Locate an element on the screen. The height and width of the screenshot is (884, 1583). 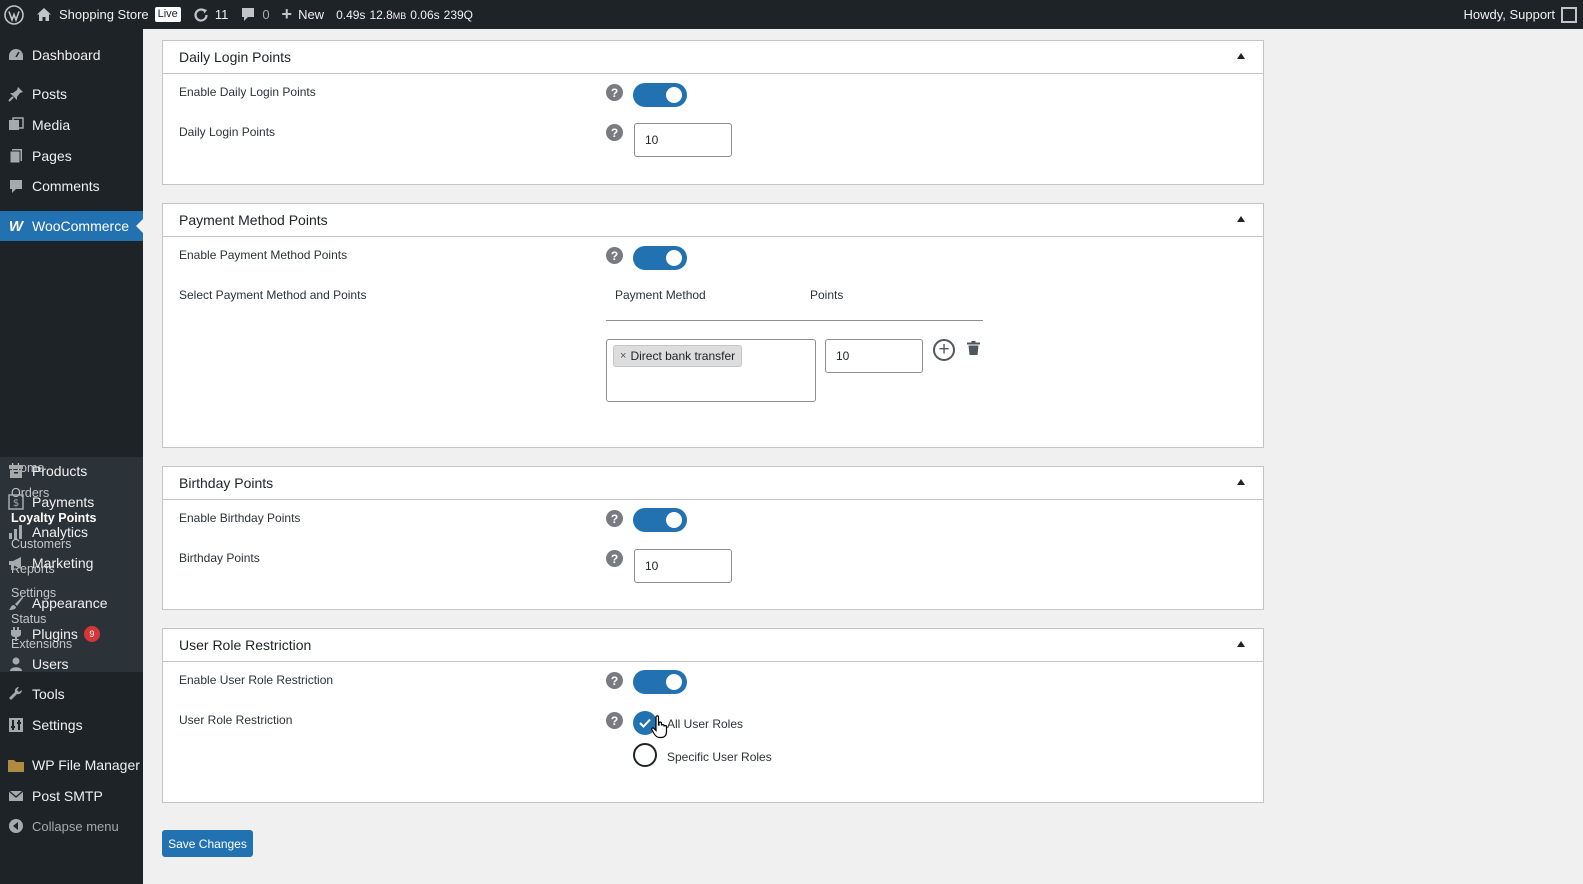
enable-daily-login-label: Enable Daily Login Points is located at coordinates (247, 92).